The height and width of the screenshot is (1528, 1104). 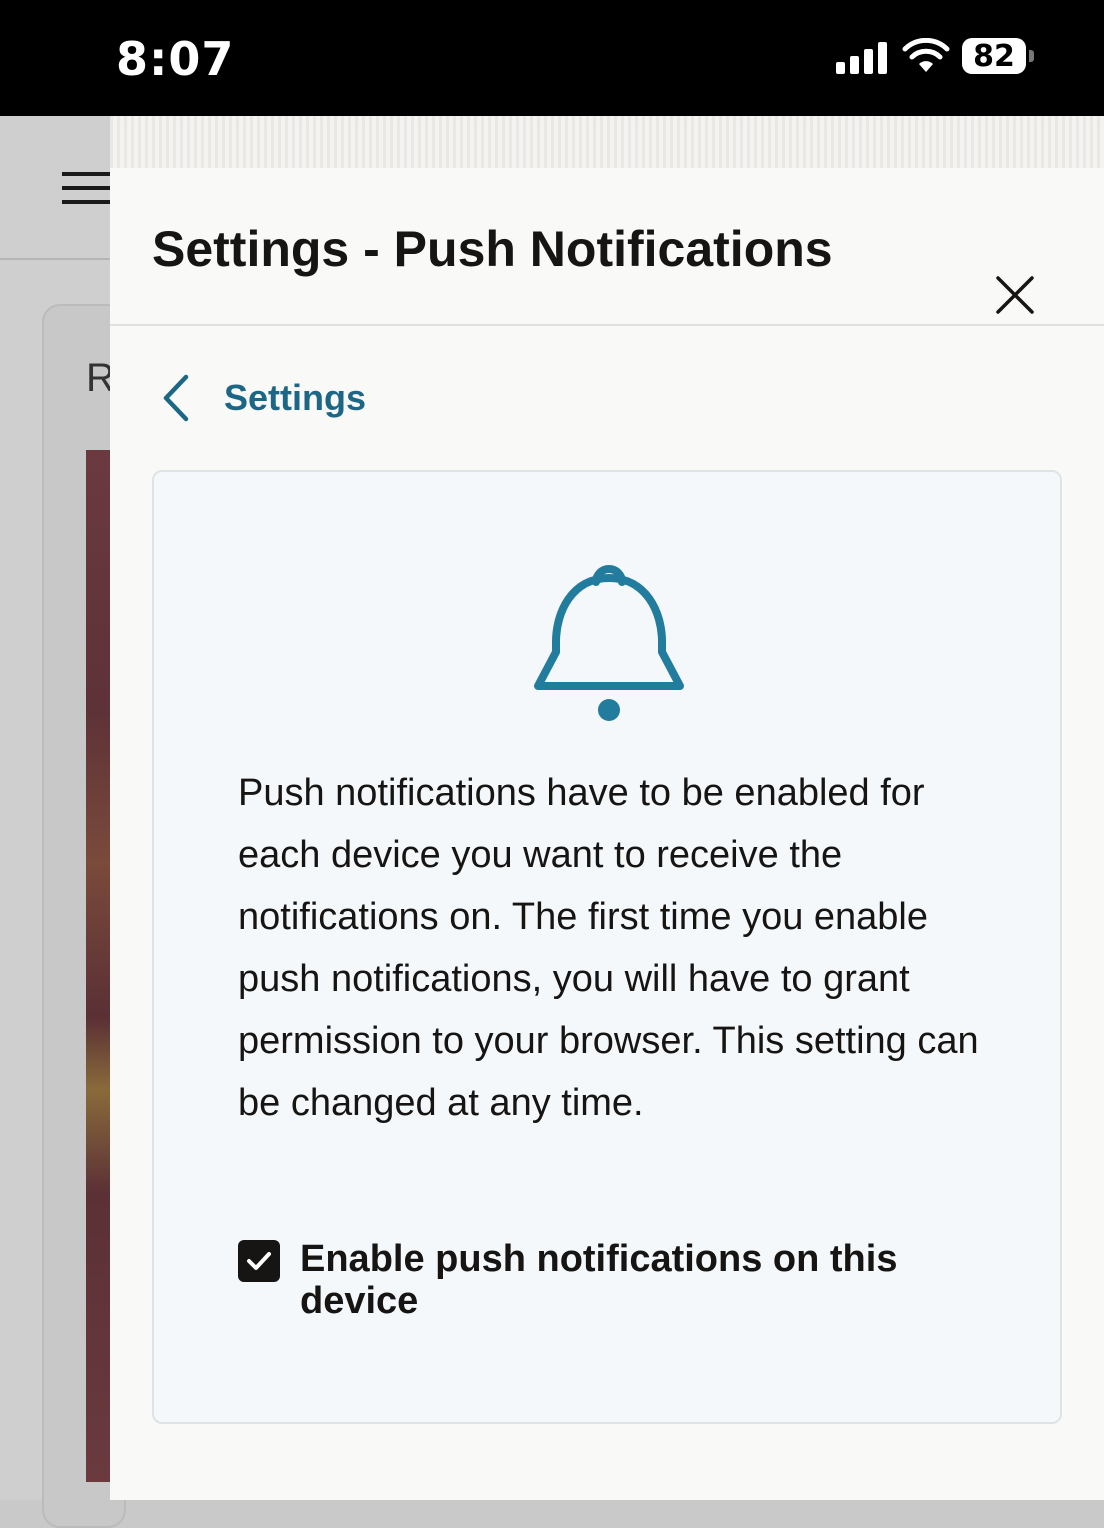 What do you see at coordinates (492, 249) in the screenshot?
I see `page-title: Settings - Push Notifications` at bounding box center [492, 249].